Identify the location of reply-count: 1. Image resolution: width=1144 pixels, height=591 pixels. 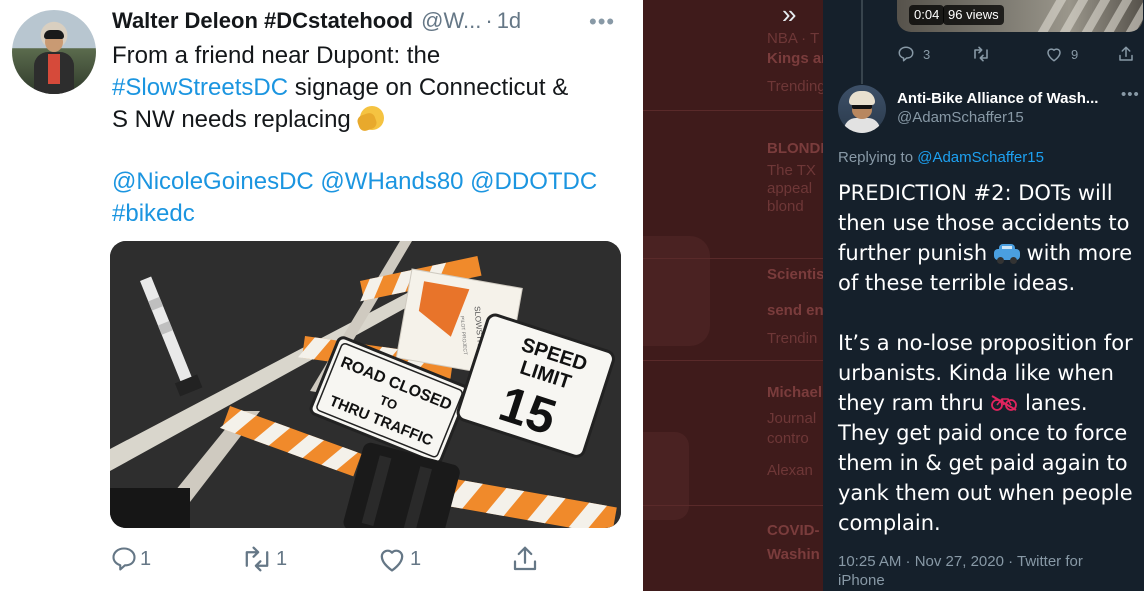
(146, 558).